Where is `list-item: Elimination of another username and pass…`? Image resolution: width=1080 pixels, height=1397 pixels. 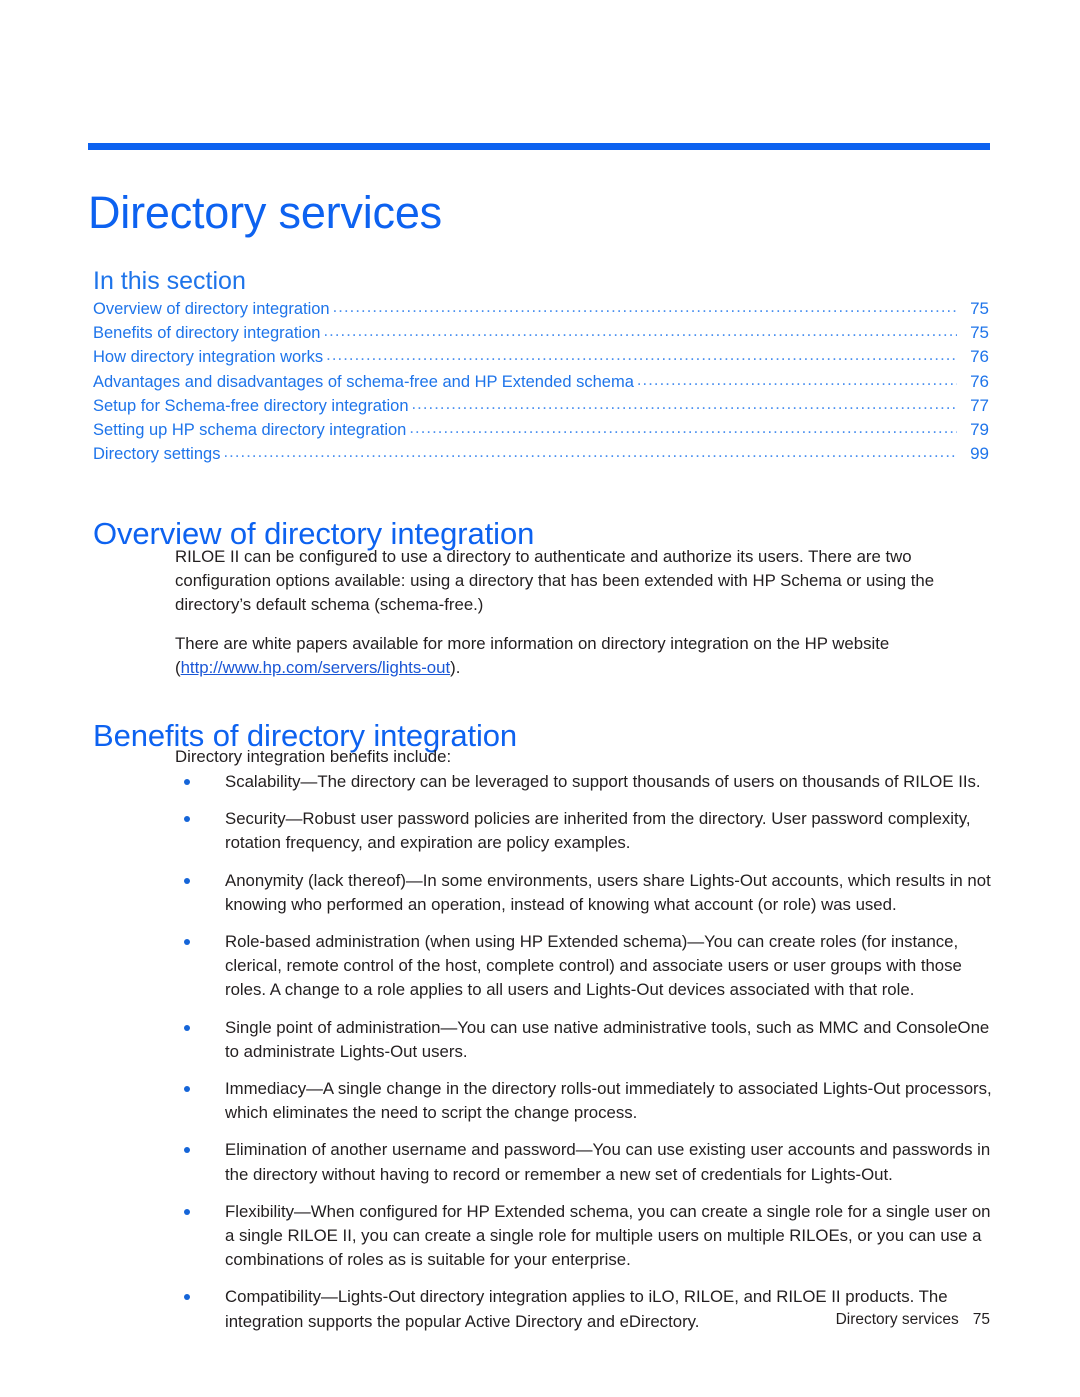 list-item: Elimination of another username and pass… is located at coordinates (584, 1162).